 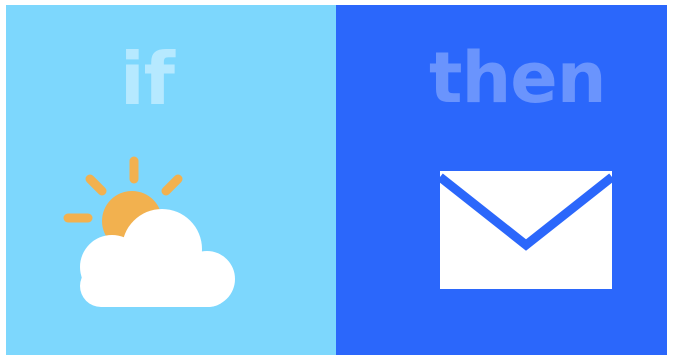 I want to click on if-label: if, so click(x=147, y=79).